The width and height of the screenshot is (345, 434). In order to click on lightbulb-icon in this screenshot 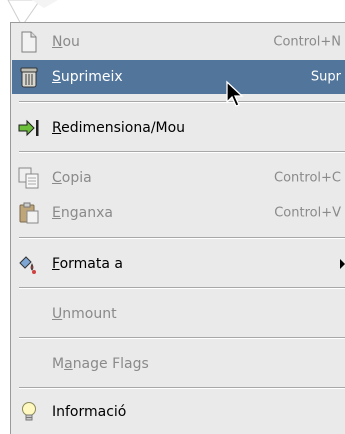, I will do `click(29, 412)`.